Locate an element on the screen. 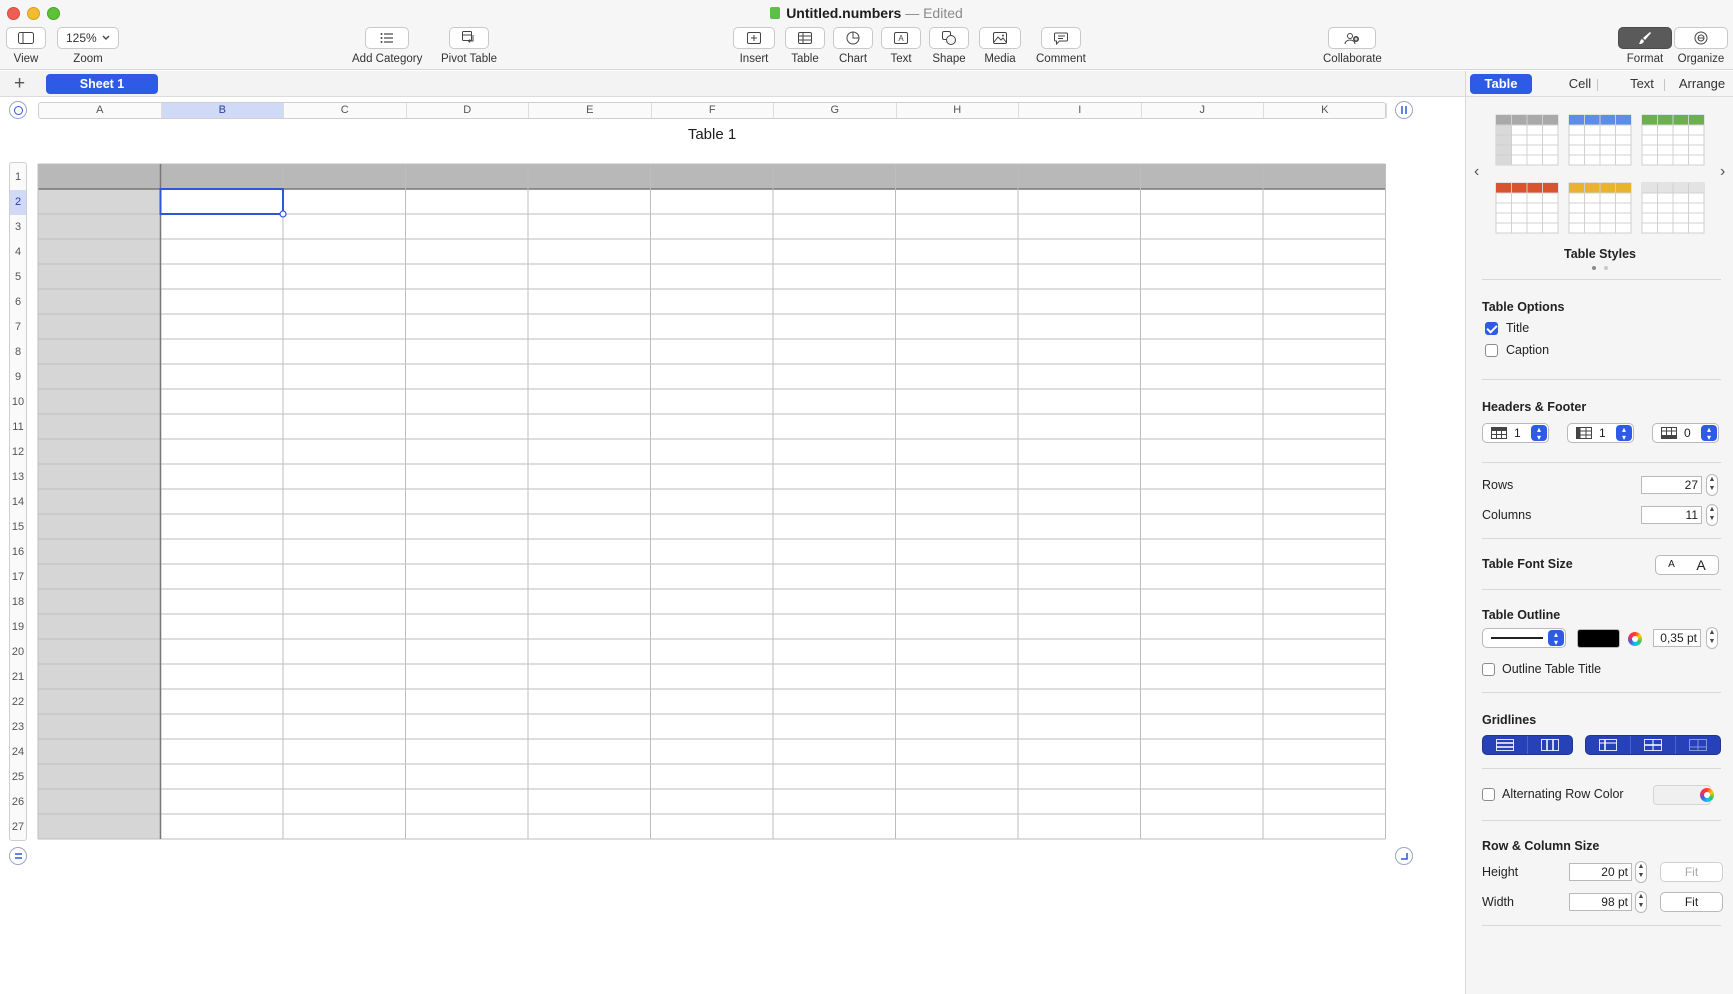 The image size is (1733, 994). shape-button is located at coordinates (949, 38).